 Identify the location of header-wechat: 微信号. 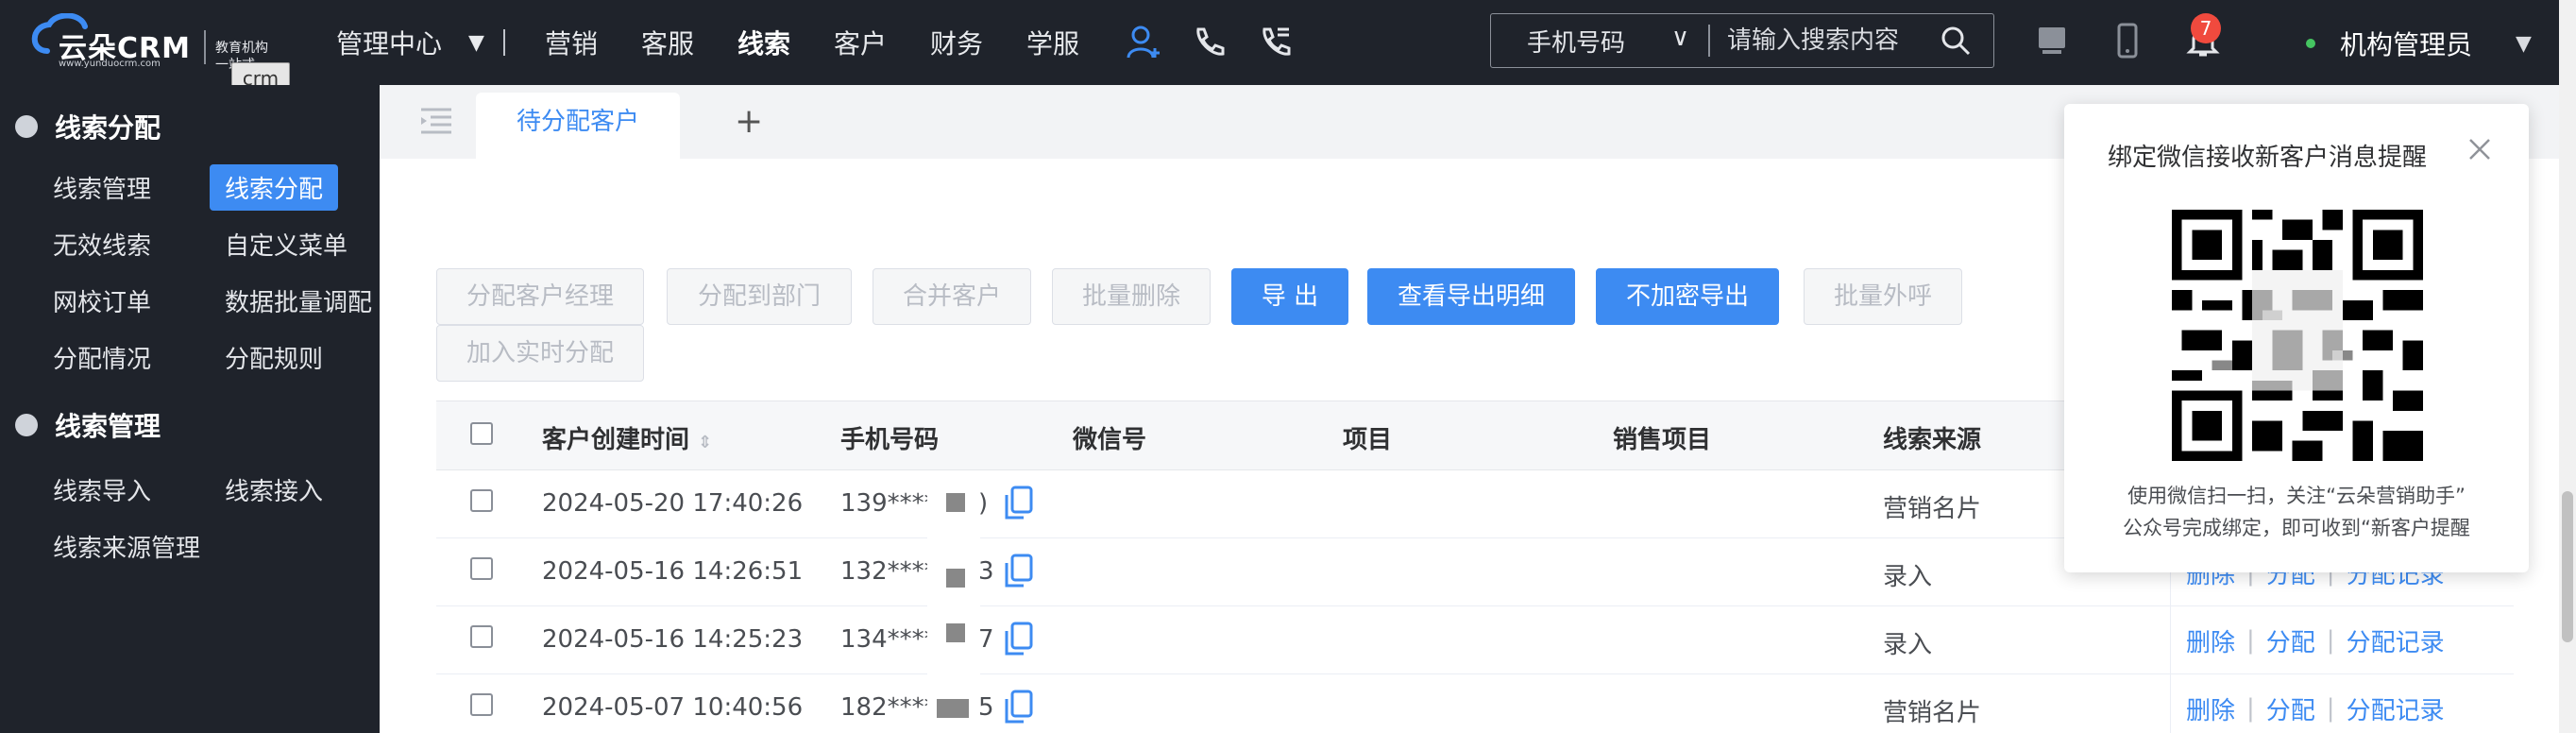
(1110, 440).